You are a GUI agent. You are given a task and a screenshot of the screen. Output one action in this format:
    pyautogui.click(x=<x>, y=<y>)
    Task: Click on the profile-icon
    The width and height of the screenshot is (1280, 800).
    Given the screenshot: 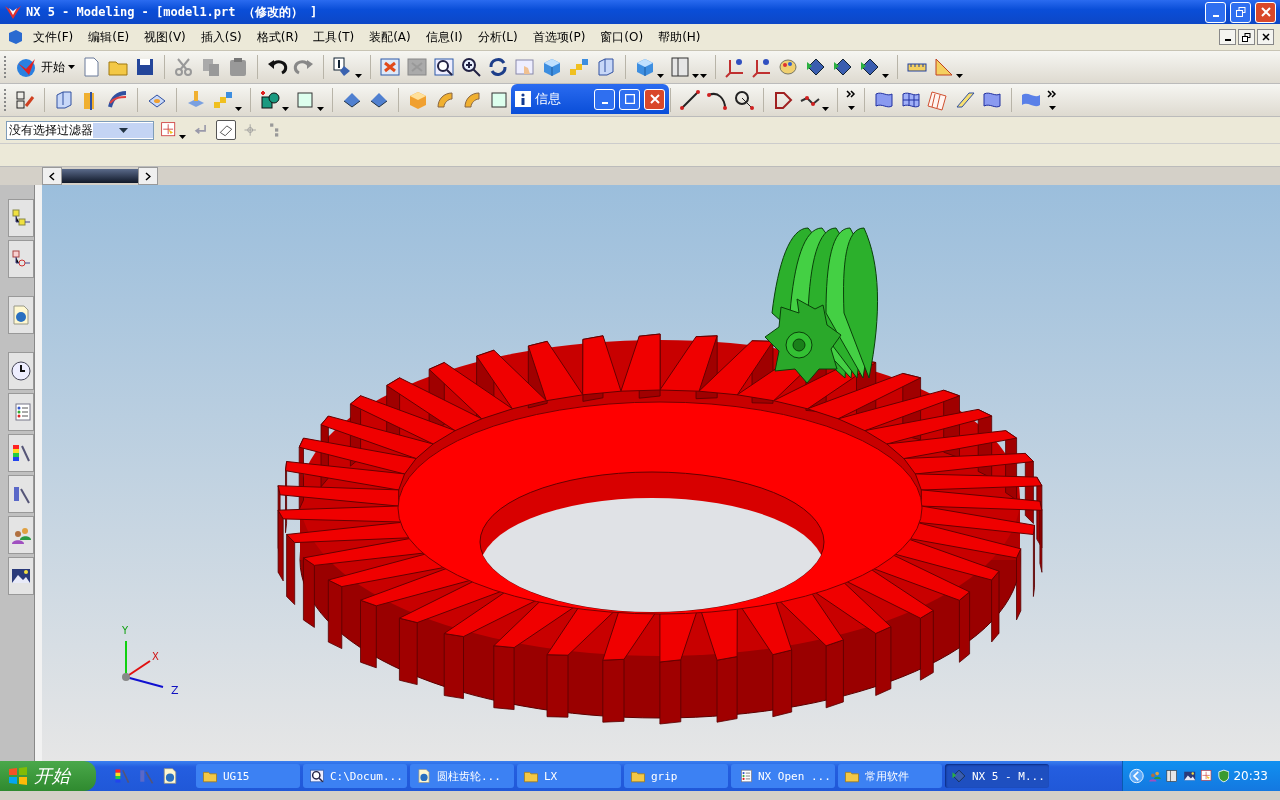 What is the action you would take?
    pyautogui.click(x=783, y=100)
    